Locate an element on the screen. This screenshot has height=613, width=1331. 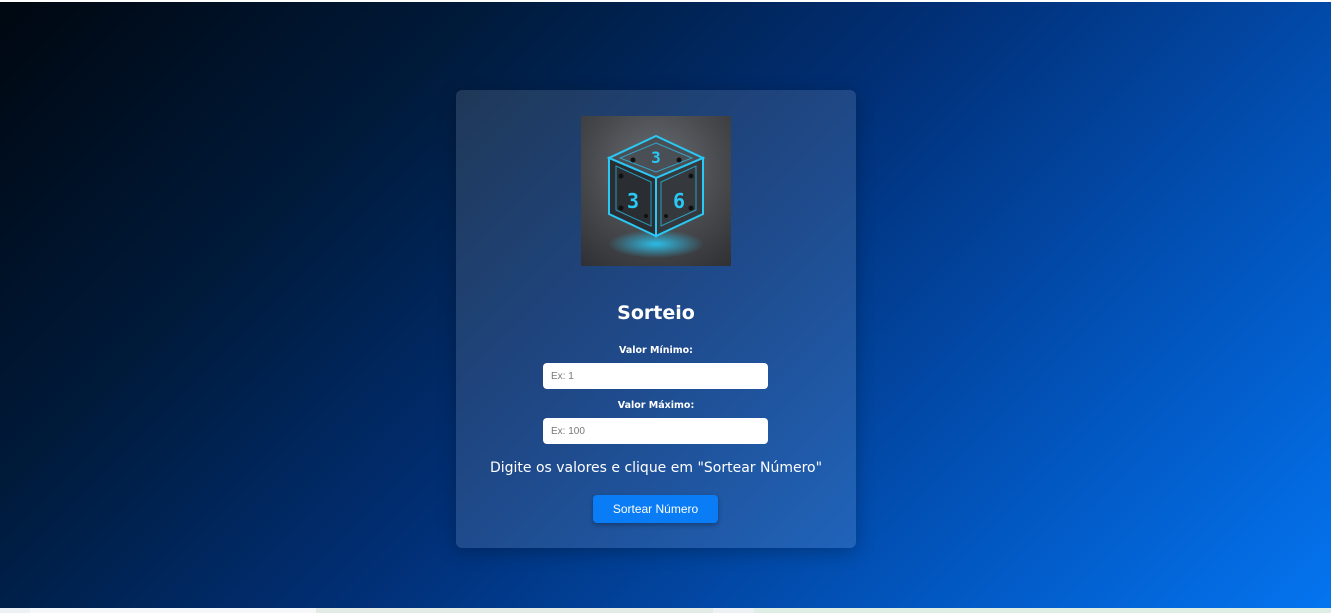
dice-right-digit: 6 is located at coordinates (679, 201).